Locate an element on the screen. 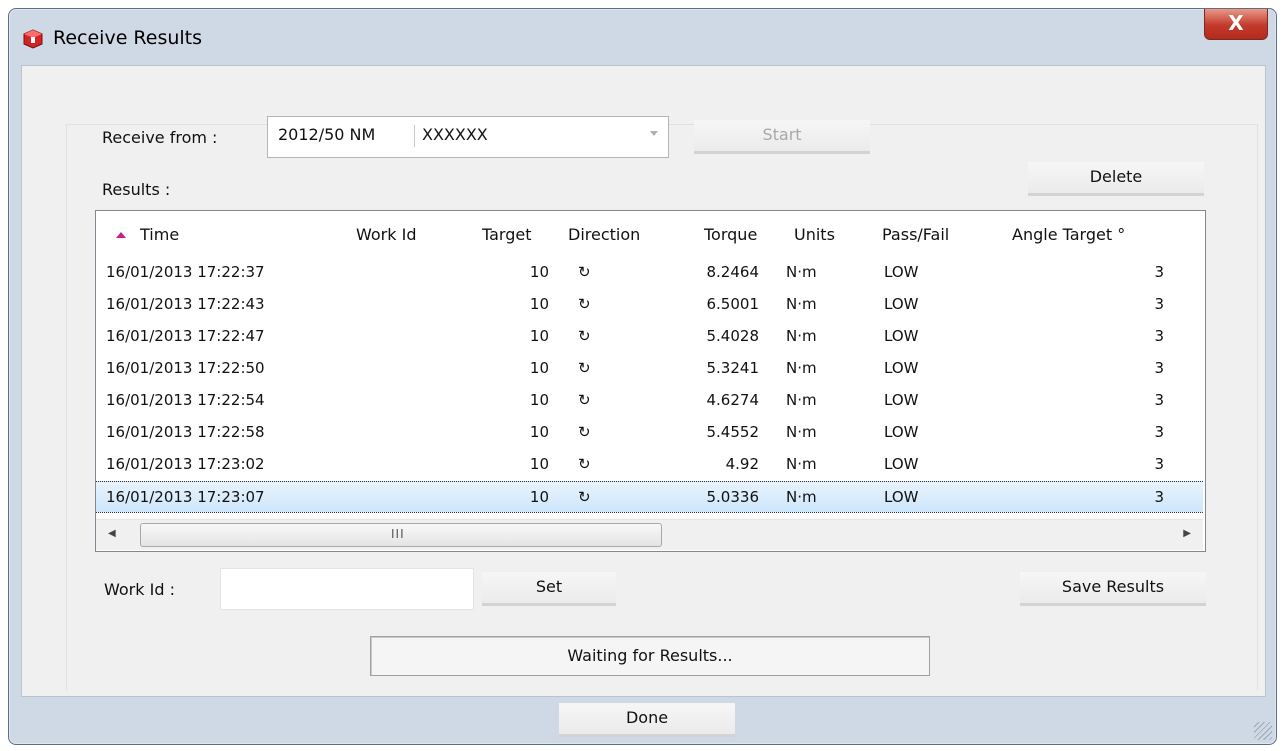 The height and width of the screenshot is (751, 1283). cell-torque: 6.5001 is located at coordinates (733, 304).